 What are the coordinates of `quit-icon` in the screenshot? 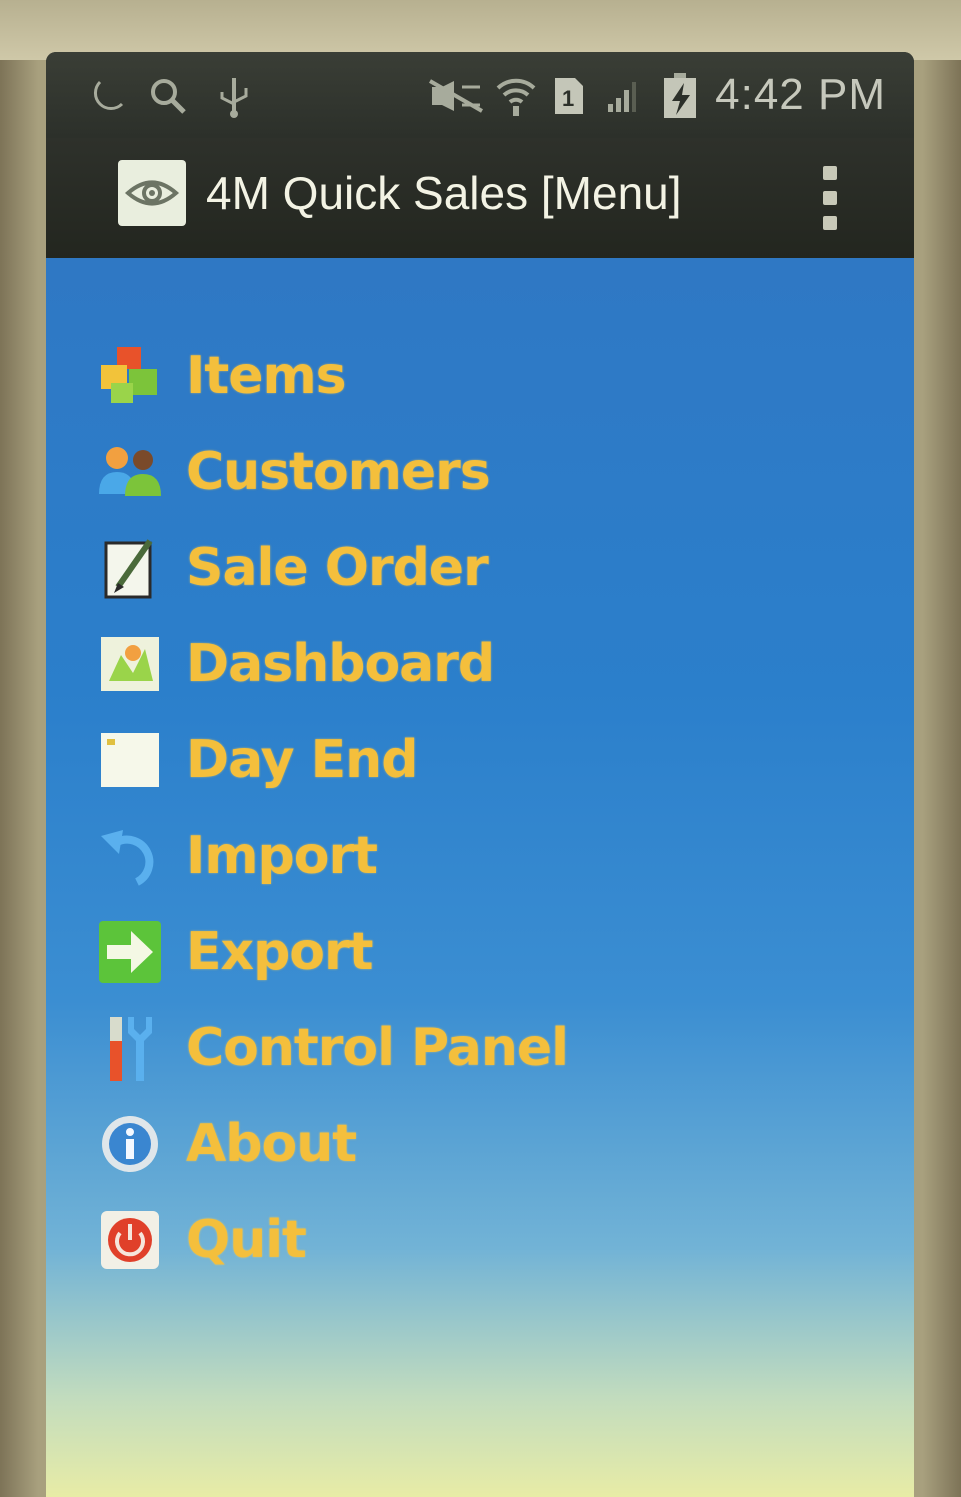 It's located at (130, 1240).